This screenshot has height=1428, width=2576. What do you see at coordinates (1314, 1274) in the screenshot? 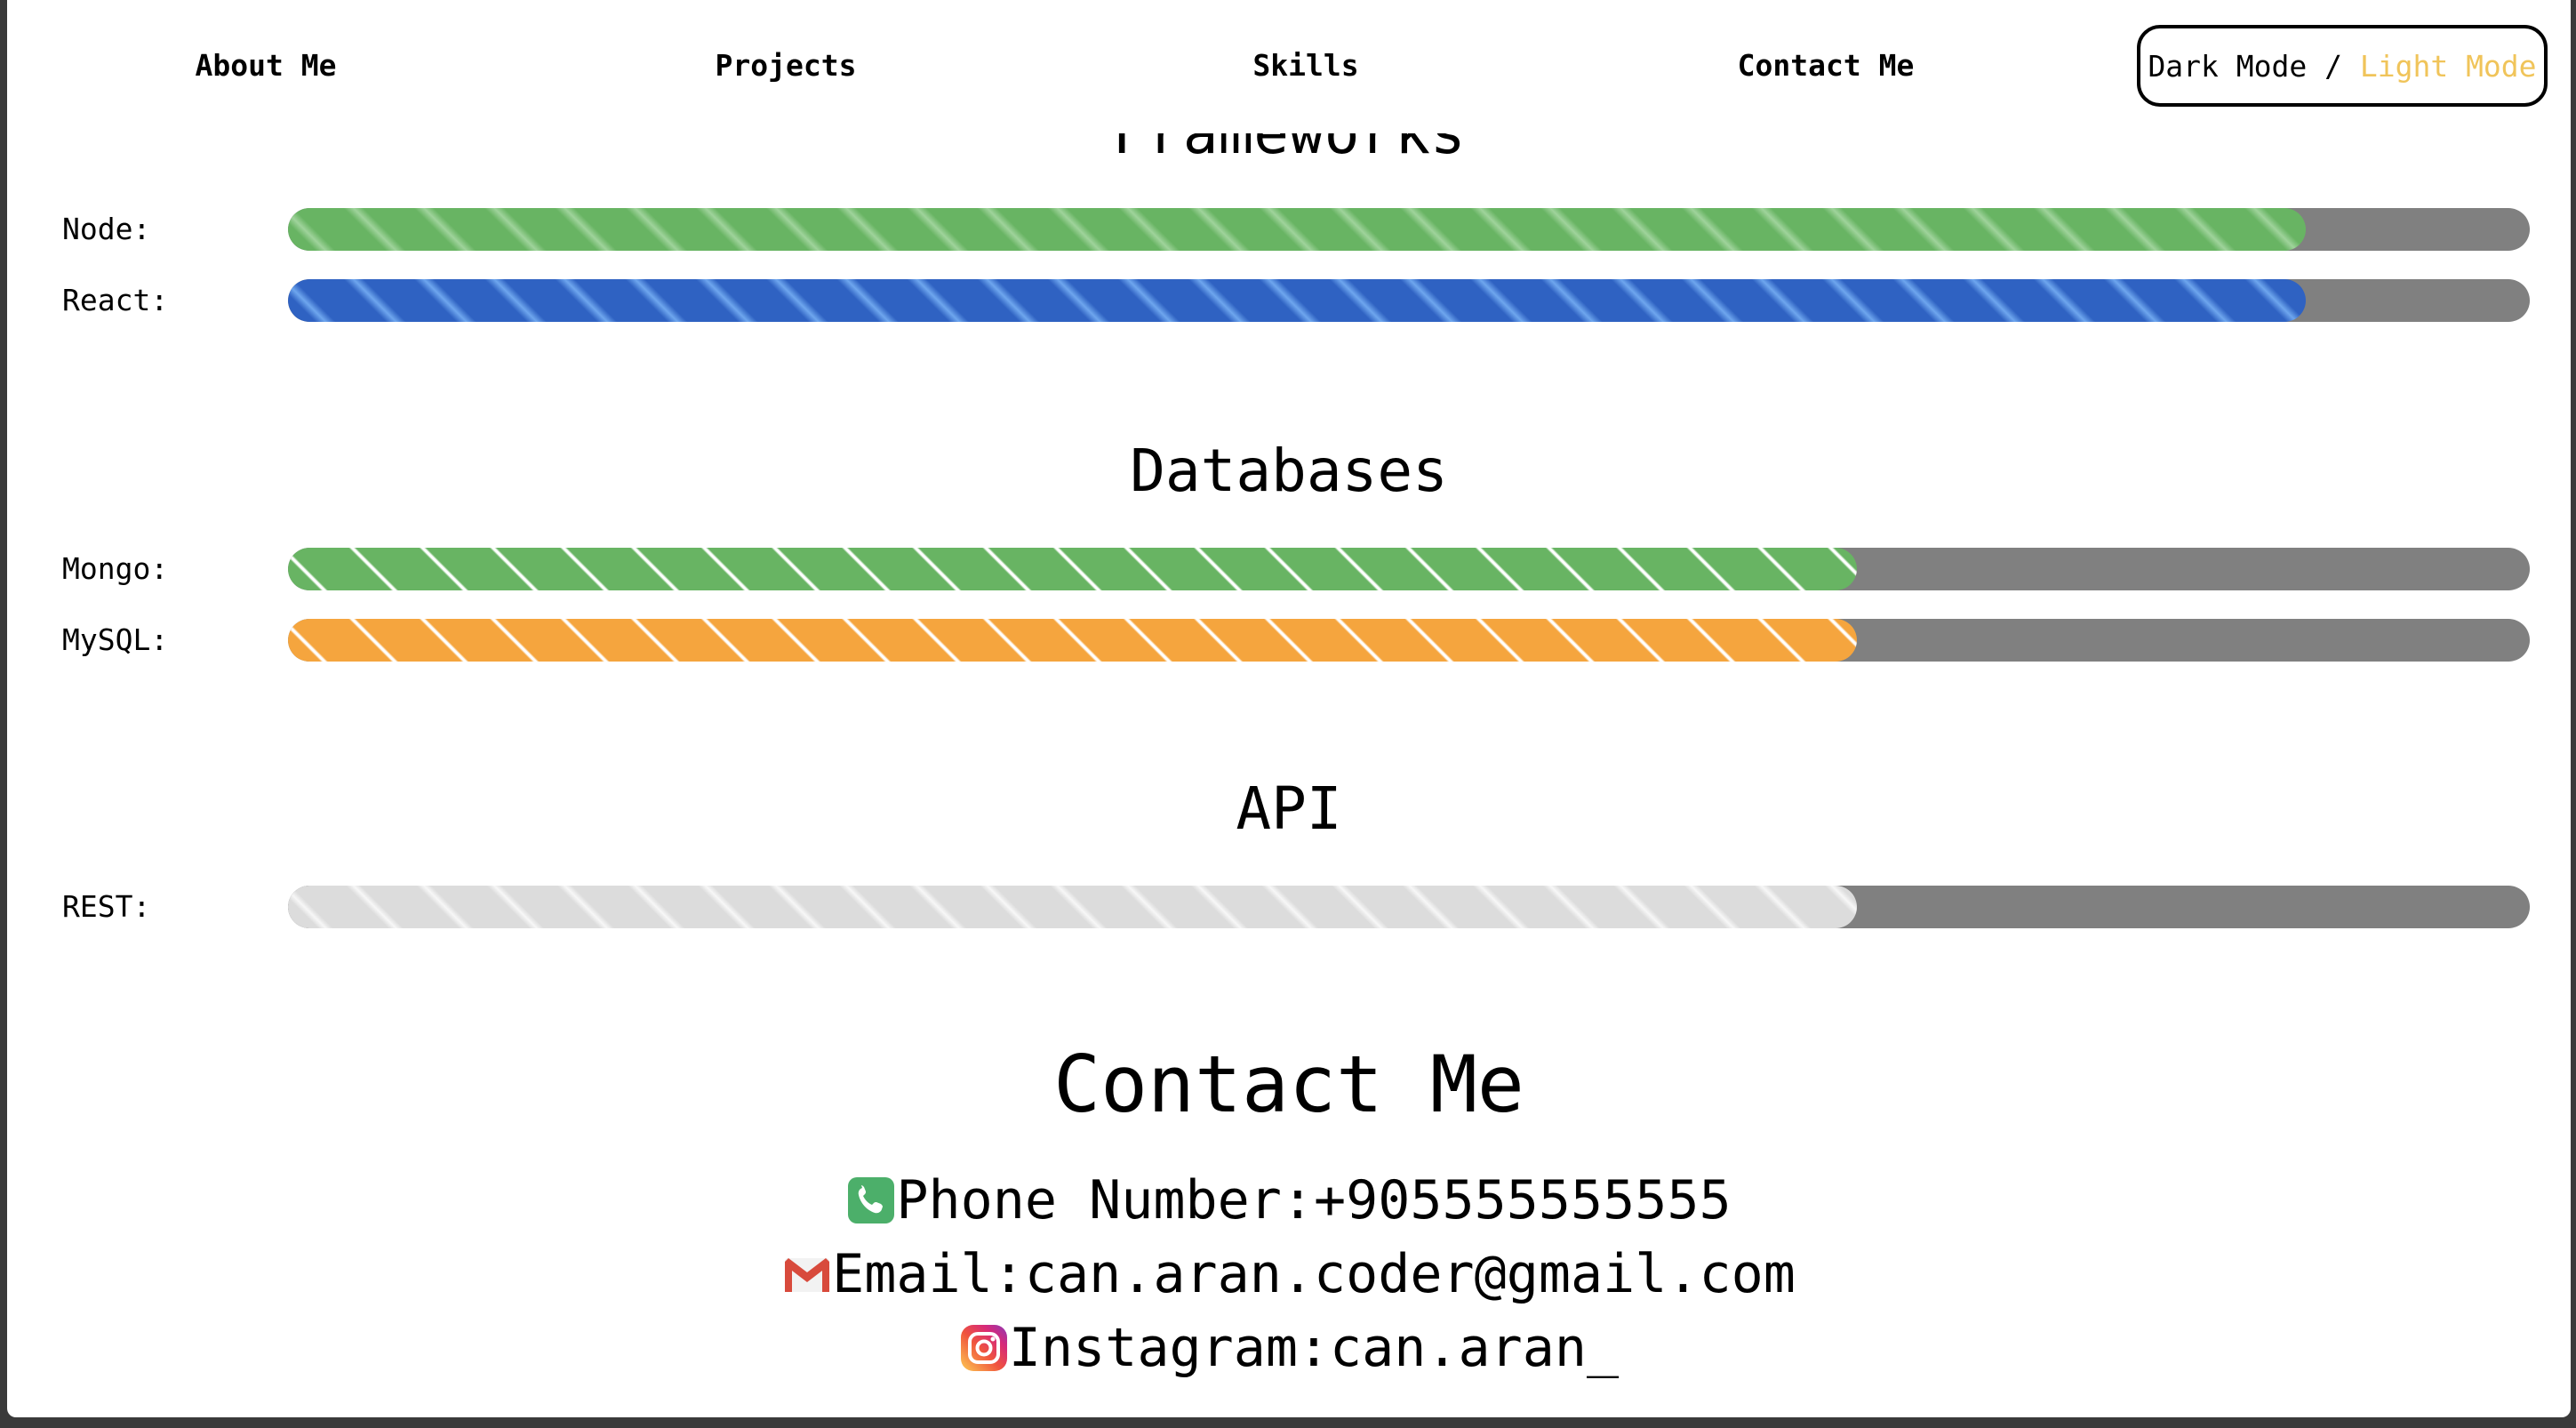
I see `email-text: Email:can.aran.coder@gmail.com` at bounding box center [1314, 1274].